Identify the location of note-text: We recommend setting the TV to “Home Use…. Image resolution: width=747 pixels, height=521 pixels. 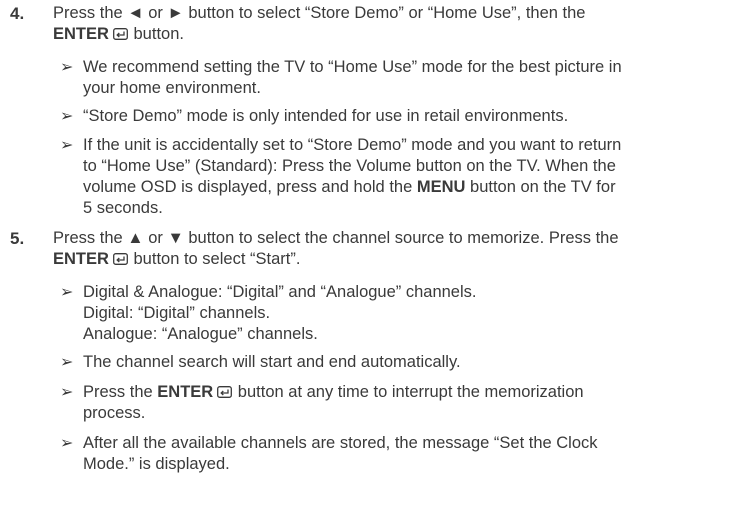
(352, 77).